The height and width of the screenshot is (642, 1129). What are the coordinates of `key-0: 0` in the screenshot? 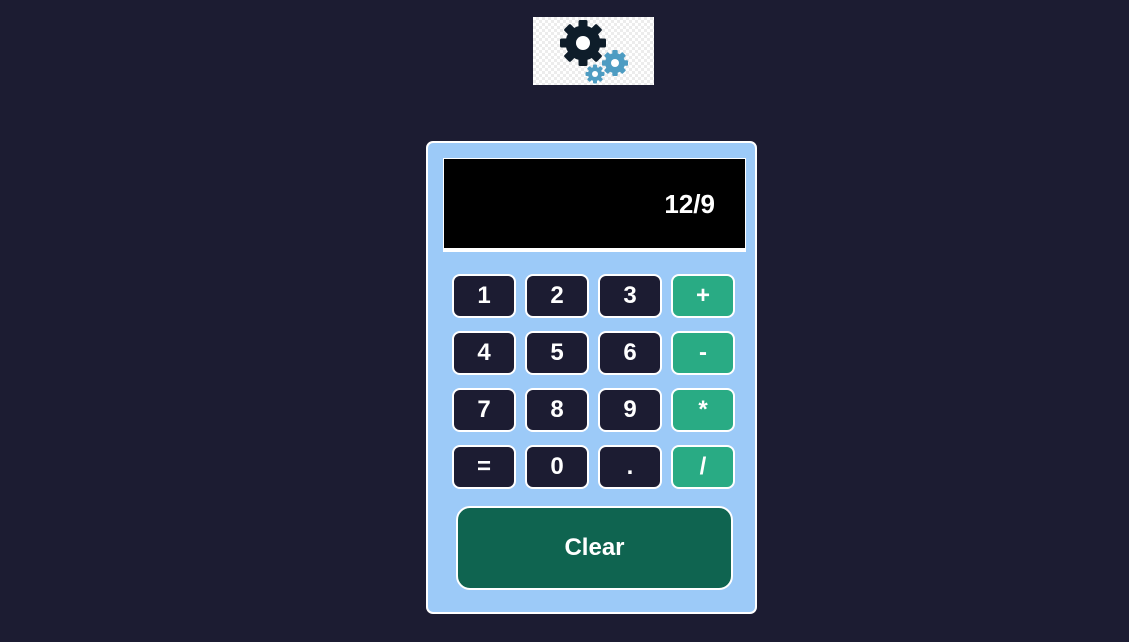 It's located at (557, 467).